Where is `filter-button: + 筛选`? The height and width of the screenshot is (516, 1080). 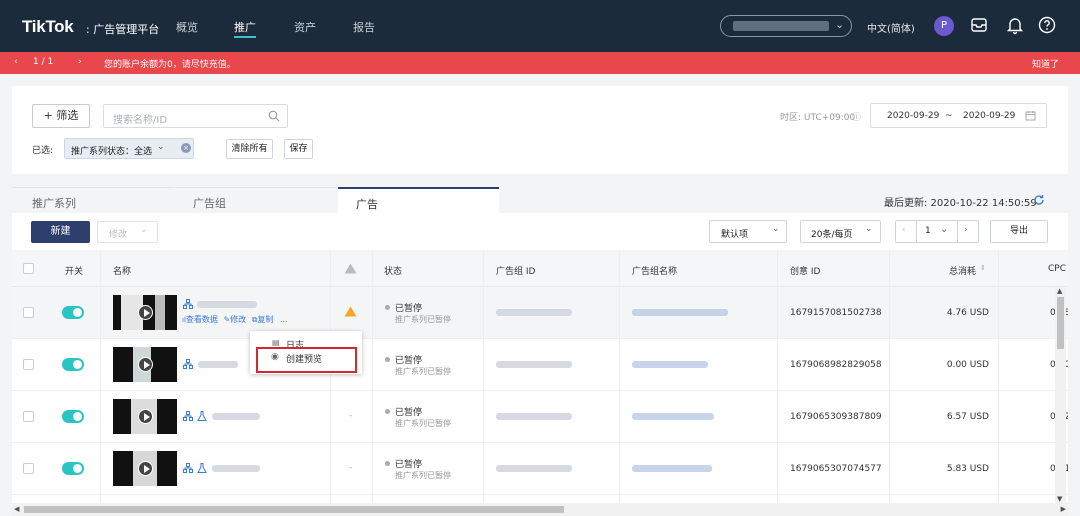
filter-button: + 筛选 is located at coordinates (61, 116).